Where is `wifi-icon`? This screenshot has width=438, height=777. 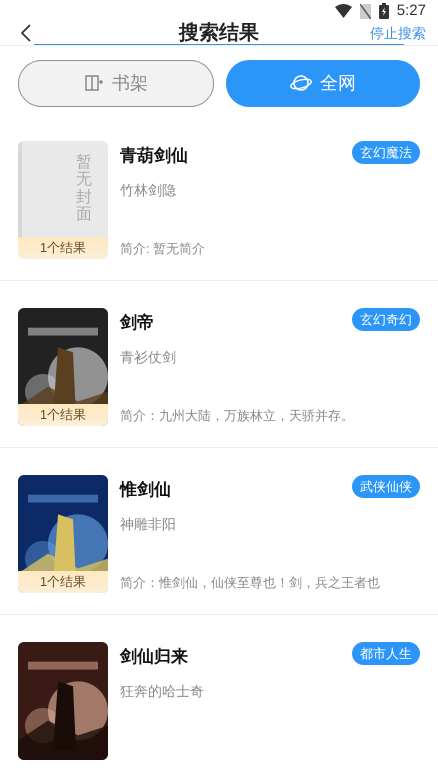 wifi-icon is located at coordinates (343, 11).